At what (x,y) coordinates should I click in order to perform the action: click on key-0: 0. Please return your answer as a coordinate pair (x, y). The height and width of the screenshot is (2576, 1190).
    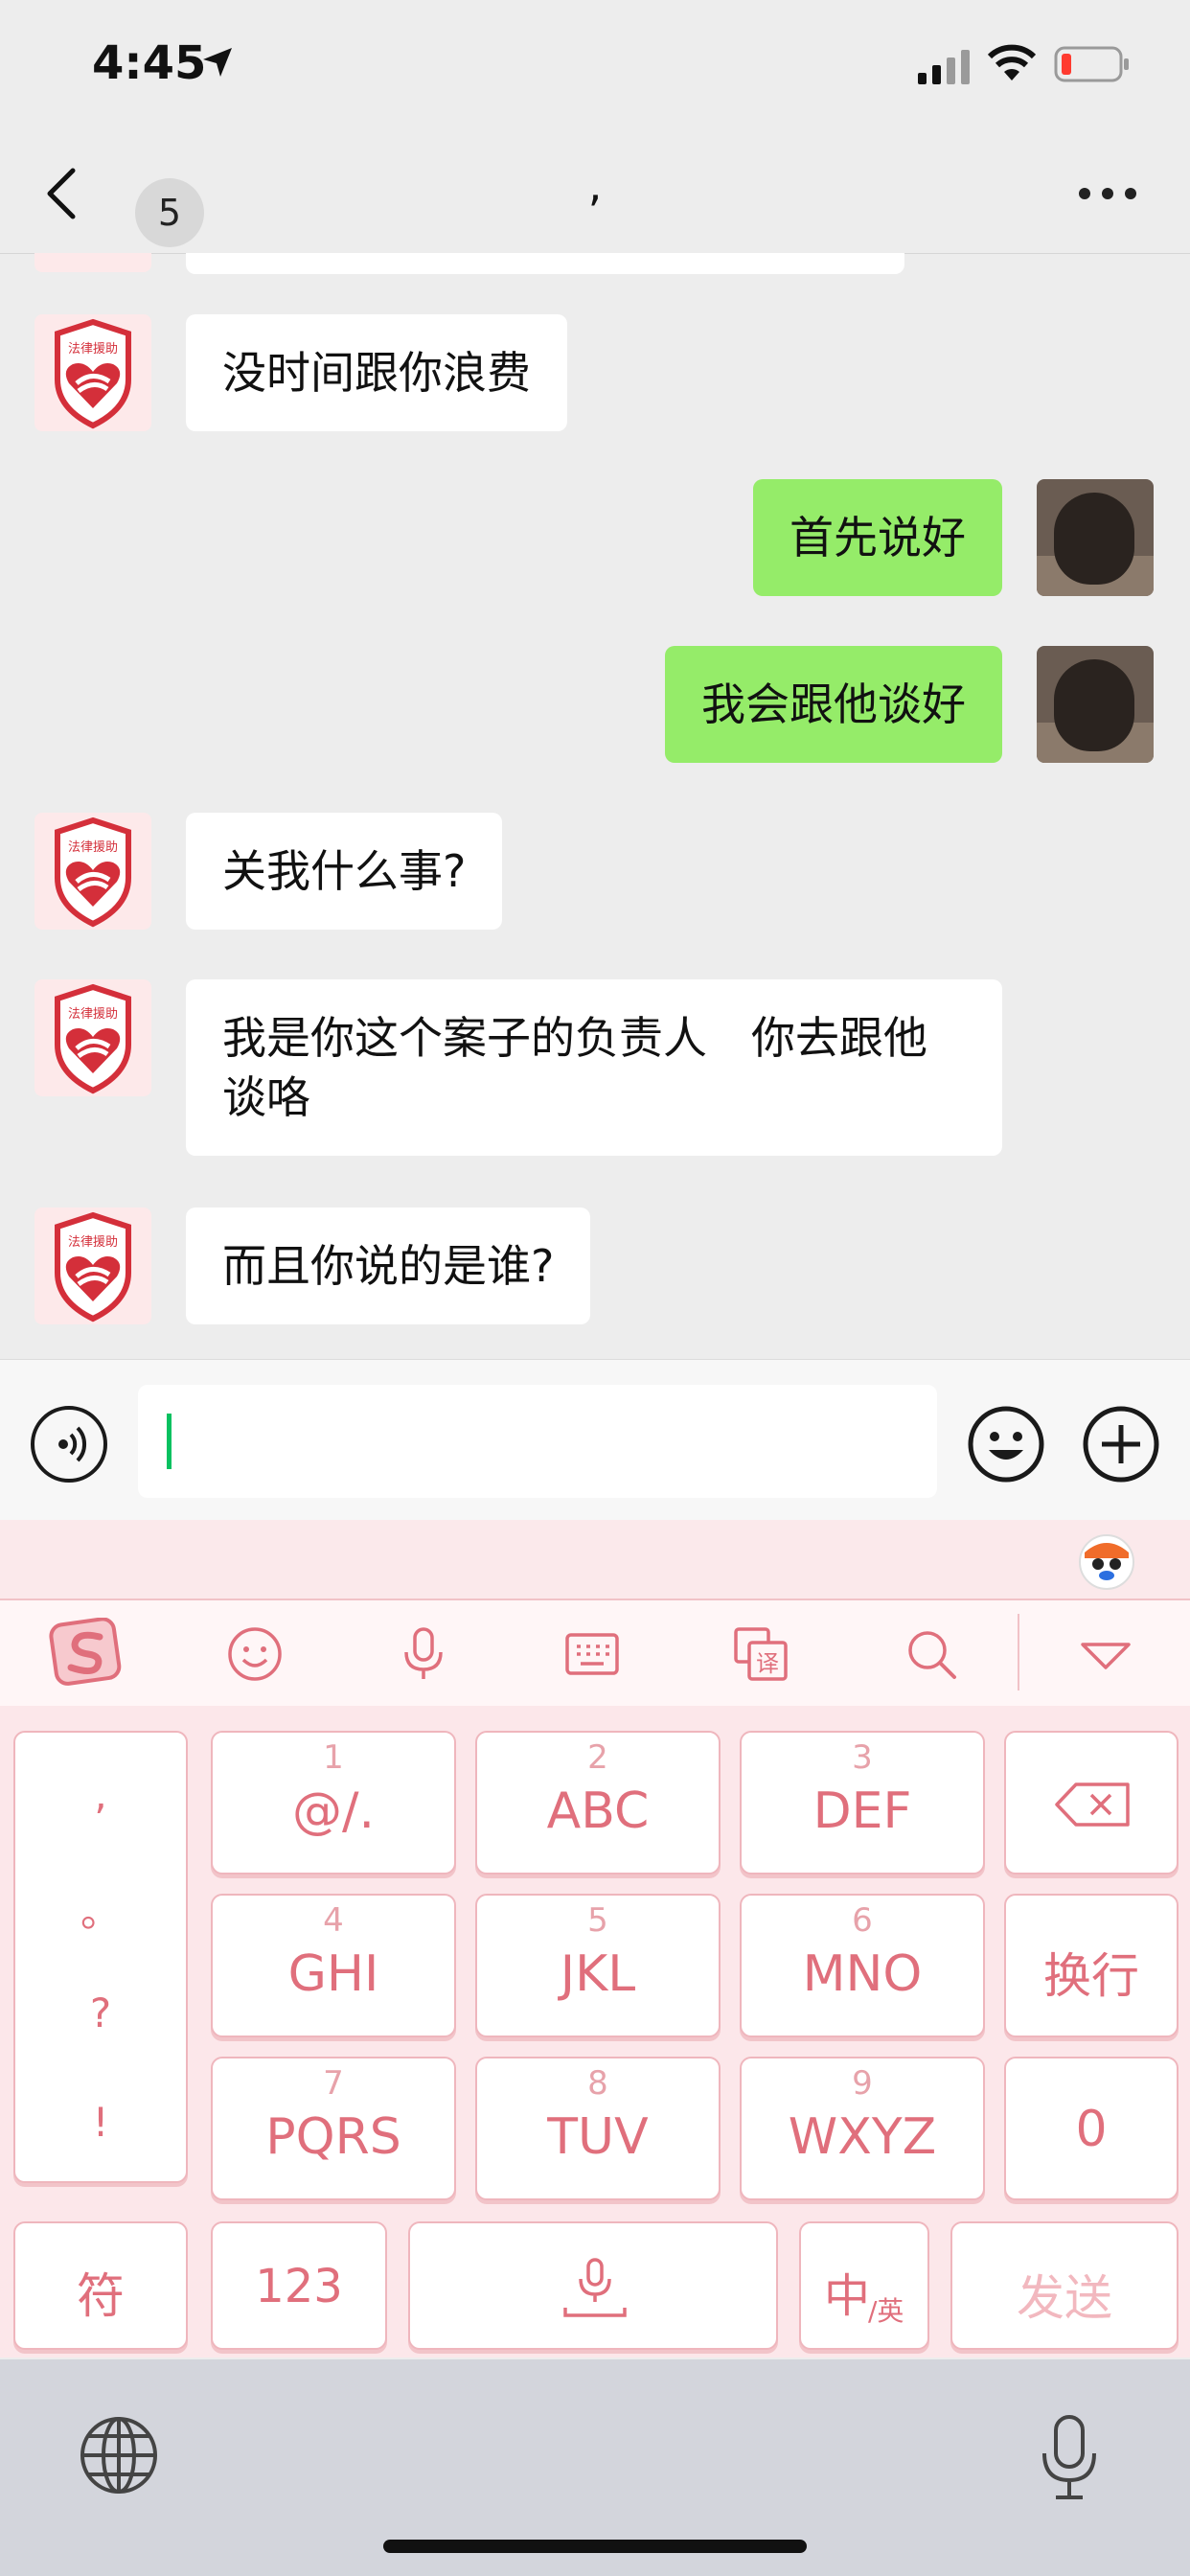
    Looking at the image, I should click on (1092, 2128).